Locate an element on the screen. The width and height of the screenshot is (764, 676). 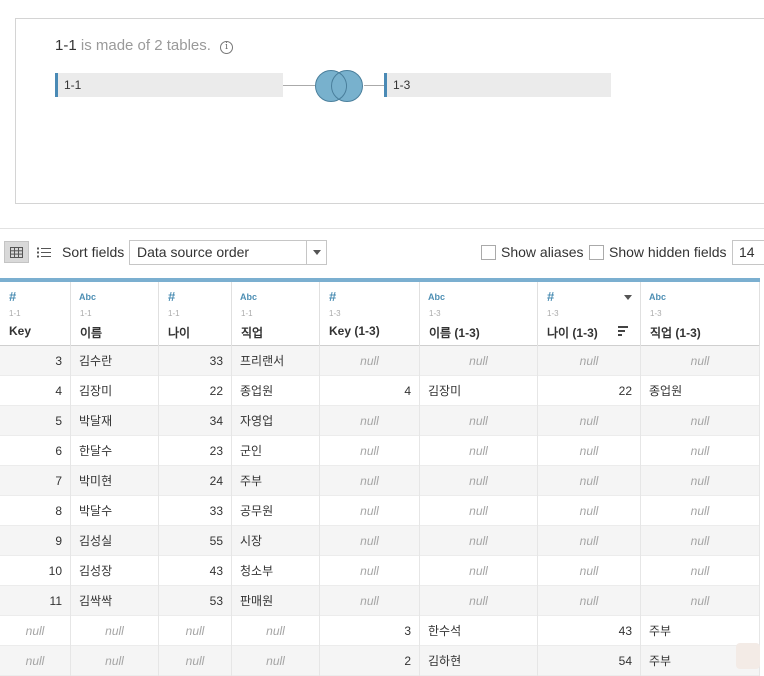
column-name: 직업 is located at coordinates (252, 332).